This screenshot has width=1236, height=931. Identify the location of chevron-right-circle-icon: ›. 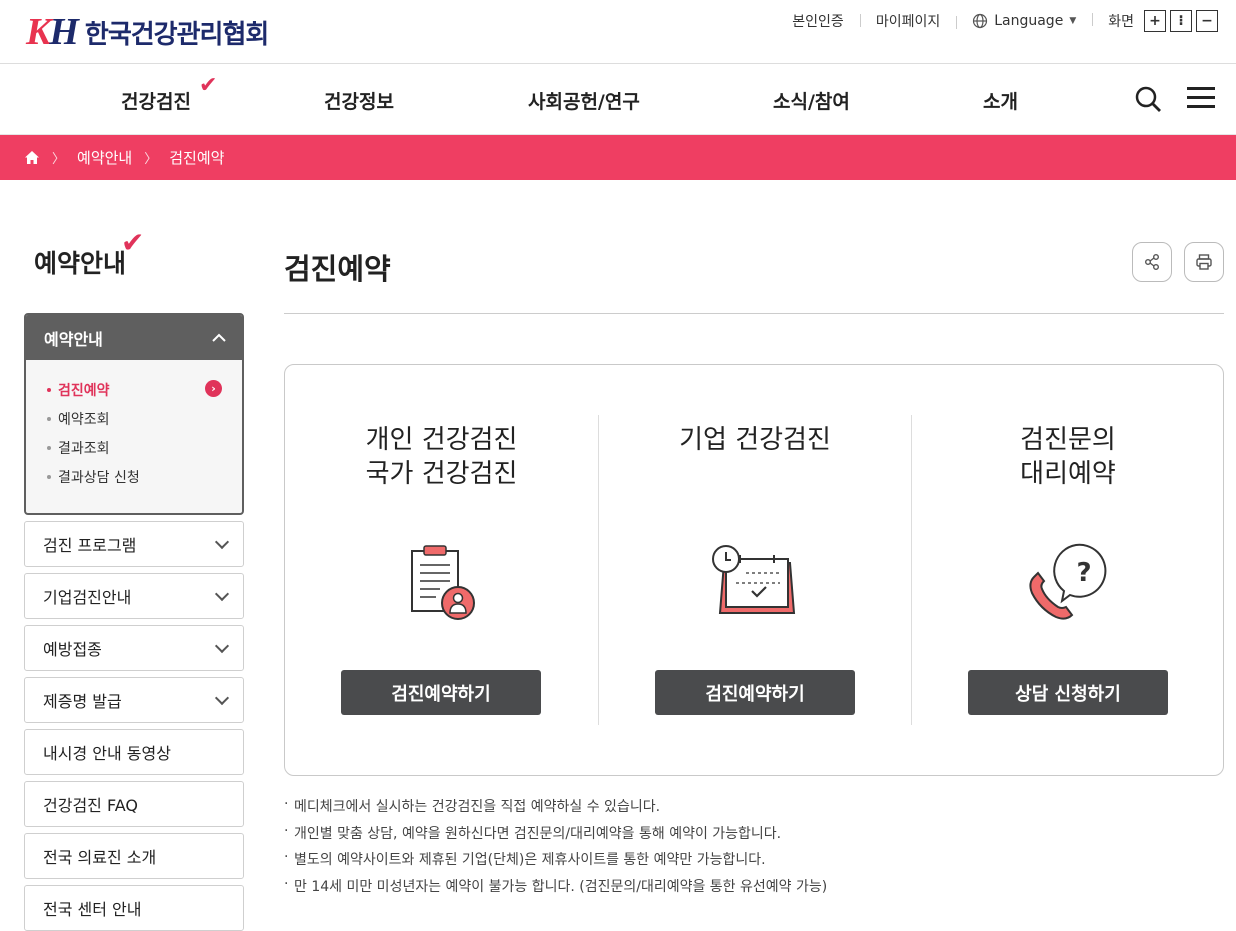
(213, 388).